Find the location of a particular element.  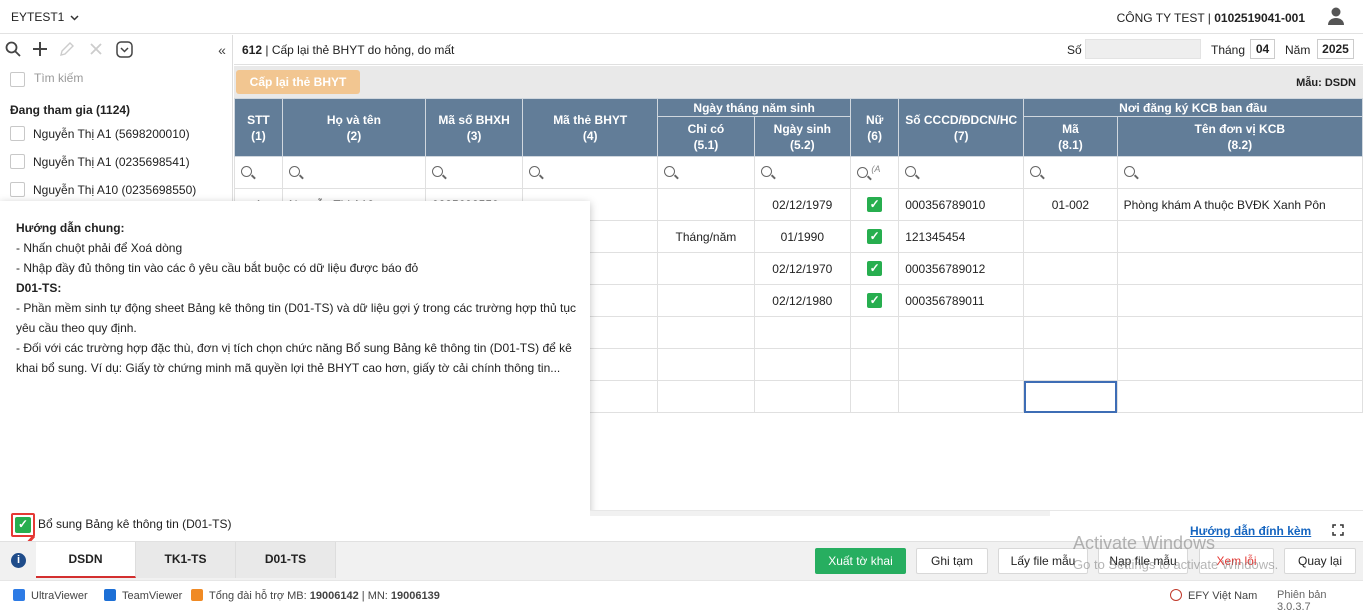

edit-icon is located at coordinates (67, 50).